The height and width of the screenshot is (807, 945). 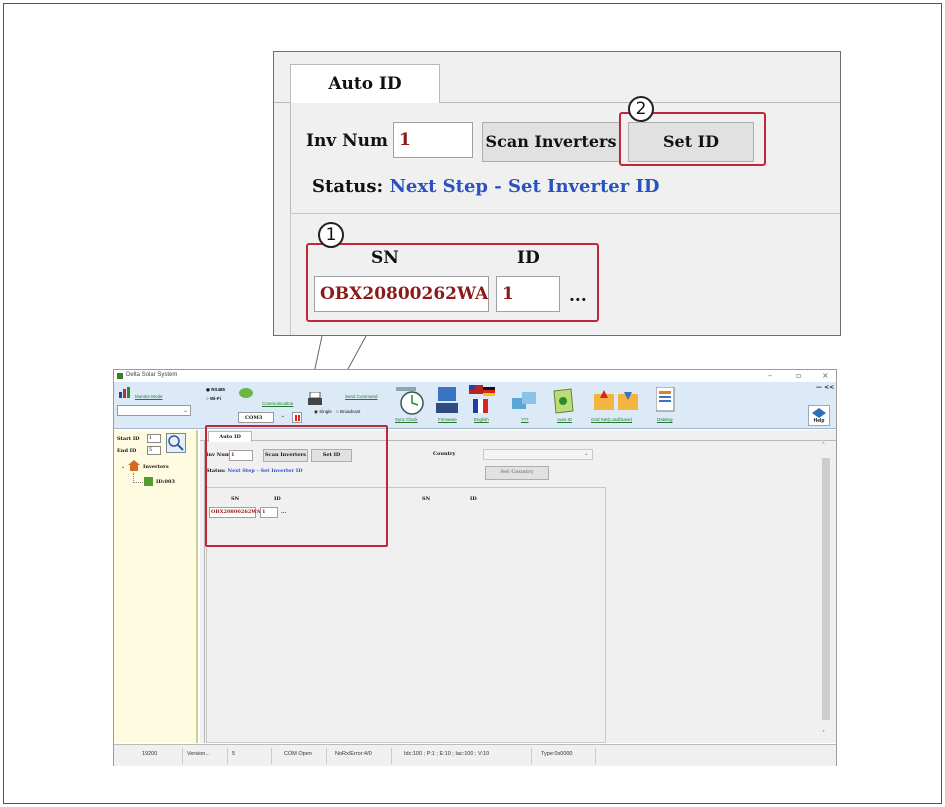 What do you see at coordinates (126, 392) in the screenshot?
I see `monitor-mode-icon` at bounding box center [126, 392].